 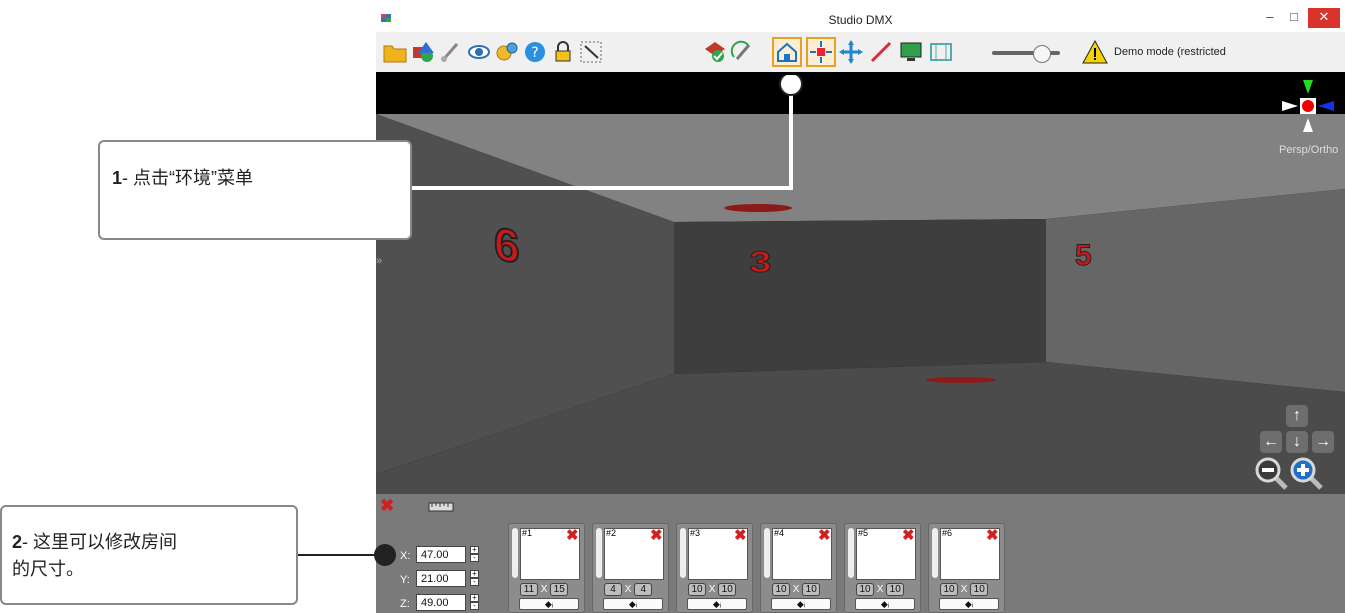 What do you see at coordinates (1294, 18) in the screenshot?
I see `maximize-button: □` at bounding box center [1294, 18].